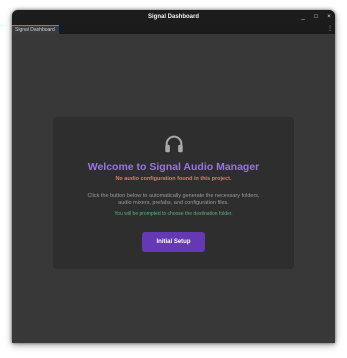 Image resolution: width=347 pixels, height=358 pixels. What do you see at coordinates (303, 17) in the screenshot?
I see `minimize-button: _` at bounding box center [303, 17].